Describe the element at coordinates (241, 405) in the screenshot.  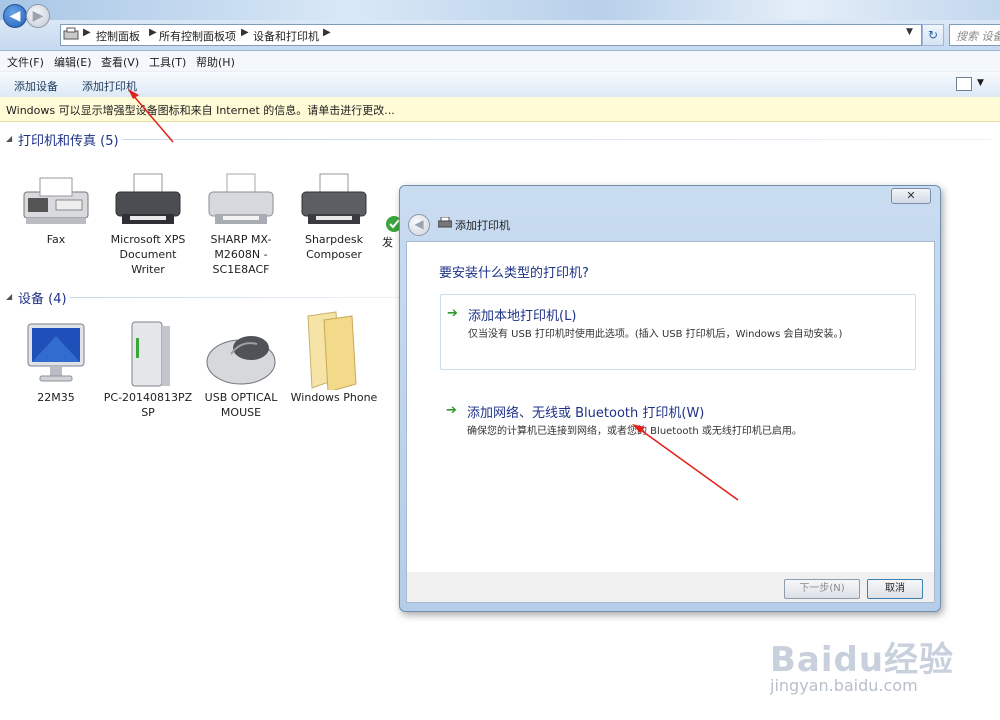
I see `device-label: USB OPTICAL MOUSE` at that location.